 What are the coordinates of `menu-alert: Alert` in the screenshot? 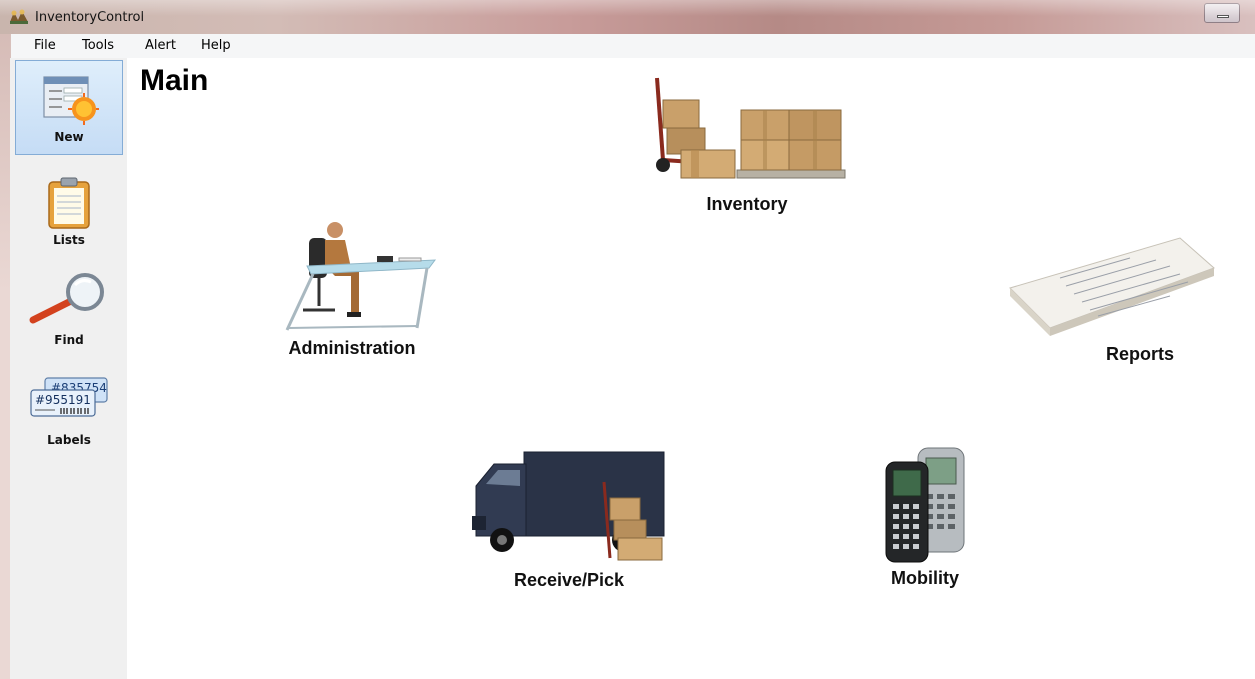 It's located at (160, 45).